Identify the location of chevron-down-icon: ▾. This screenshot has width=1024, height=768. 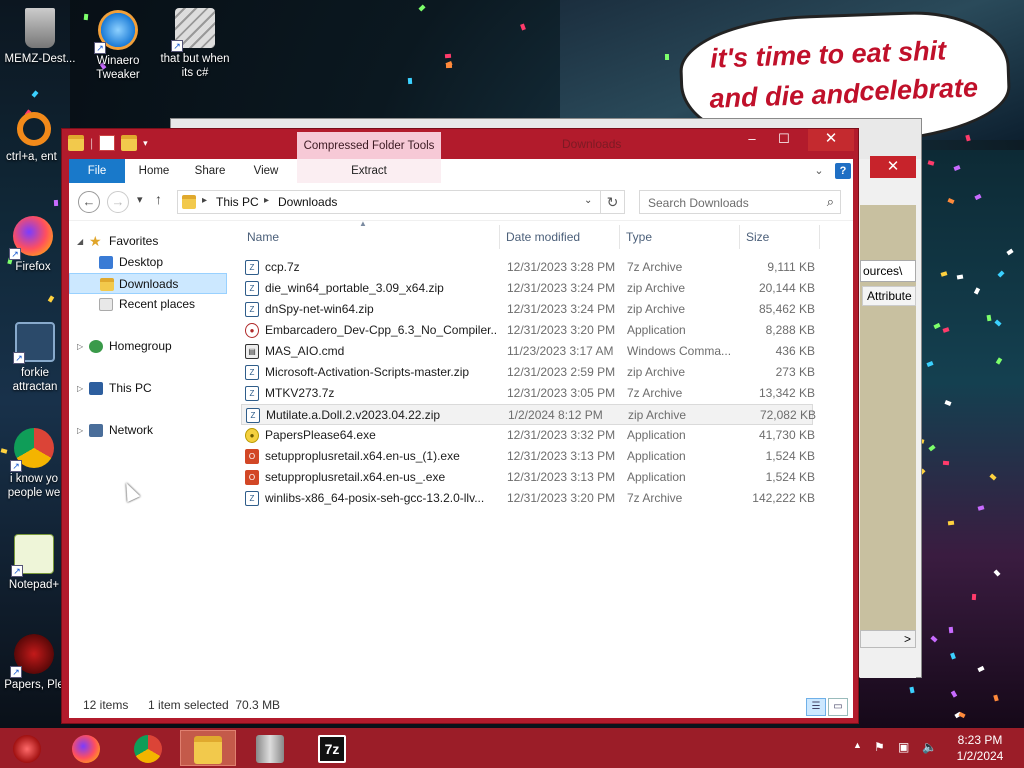
(145, 143).